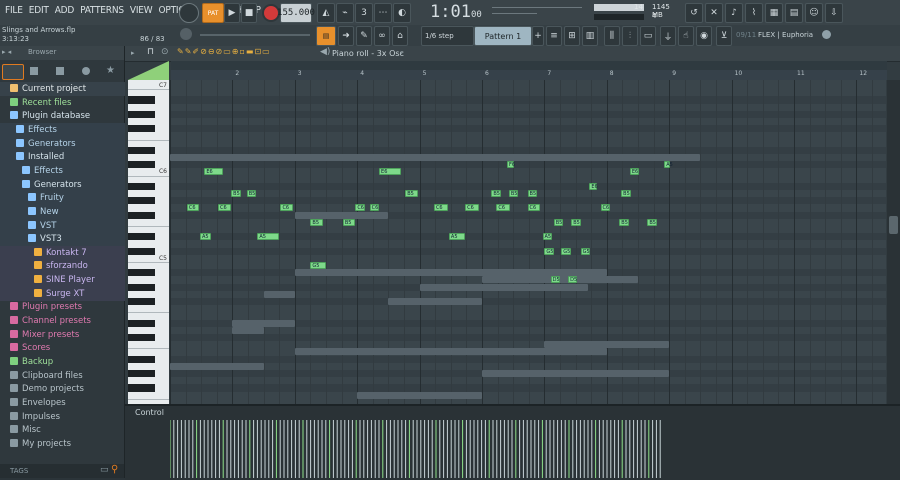  I want to click on plugin-picker-button: ⏚, so click(668, 36).